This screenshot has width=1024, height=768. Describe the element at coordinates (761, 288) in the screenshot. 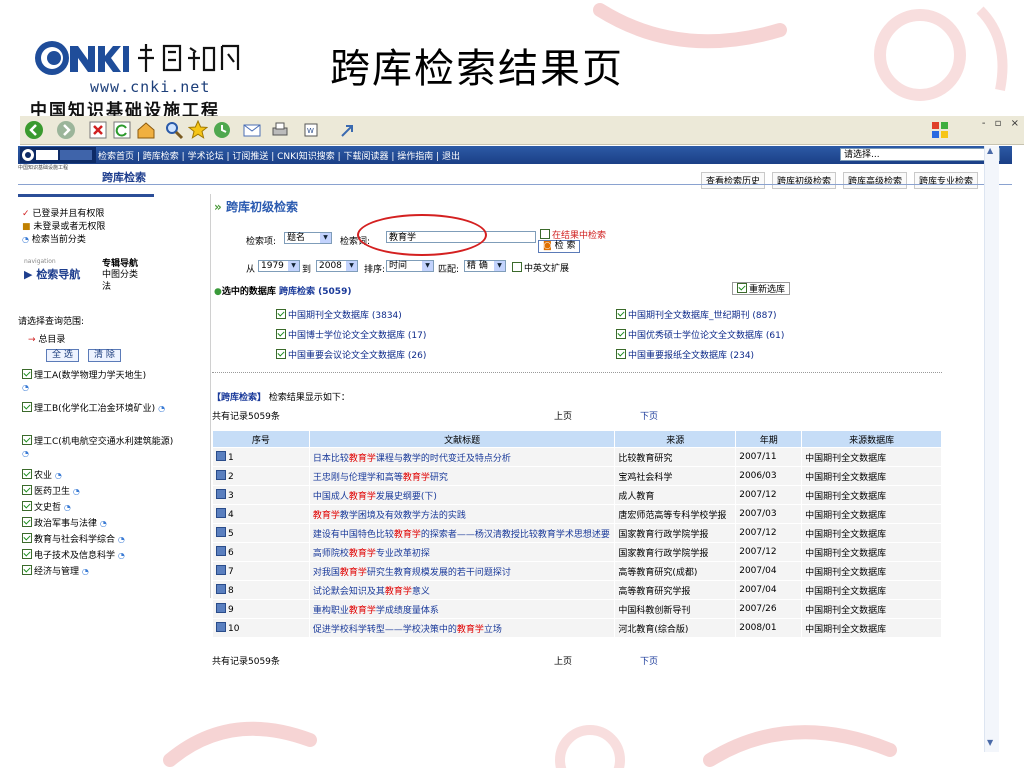

I see `reselect-db-button: 重新选库` at that location.